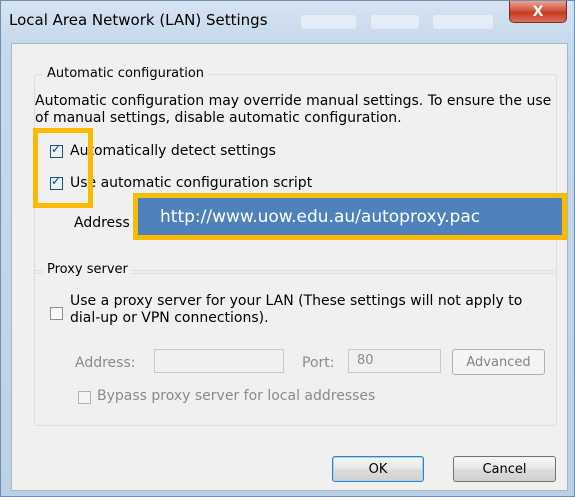 The height and width of the screenshot is (497, 575). What do you see at coordinates (173, 151) in the screenshot?
I see `auto-detect-label: Automatically detect settings` at bounding box center [173, 151].